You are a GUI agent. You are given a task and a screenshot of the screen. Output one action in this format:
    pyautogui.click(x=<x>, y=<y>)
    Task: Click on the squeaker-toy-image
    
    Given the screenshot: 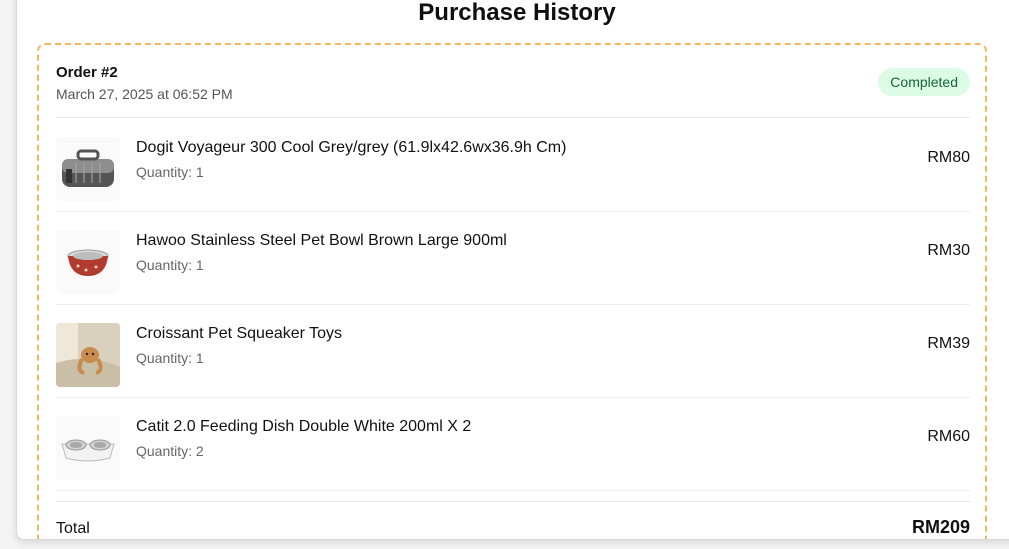 What is the action you would take?
    pyautogui.click(x=88, y=355)
    